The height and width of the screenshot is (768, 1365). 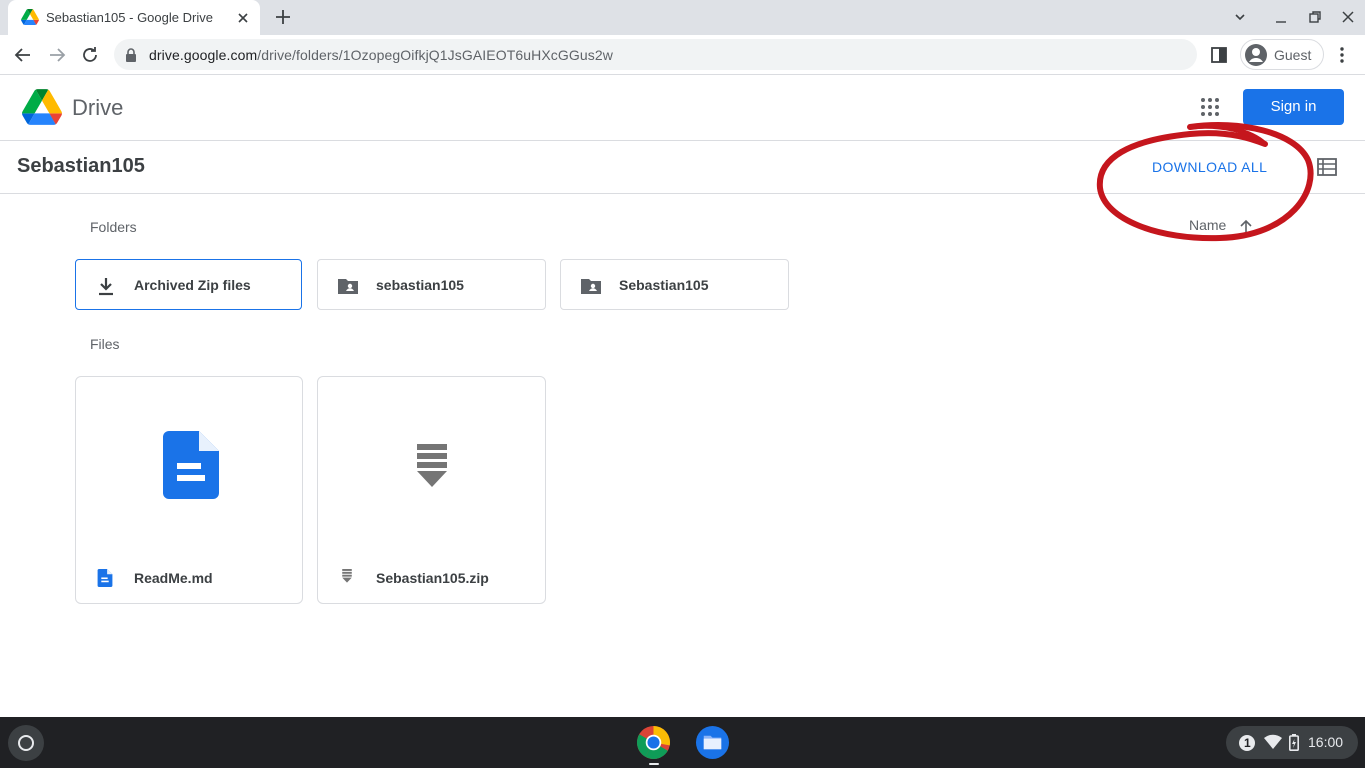 What do you see at coordinates (682, 17) in the screenshot?
I see `tab-strip: Sebastian105 - Google Drive` at bounding box center [682, 17].